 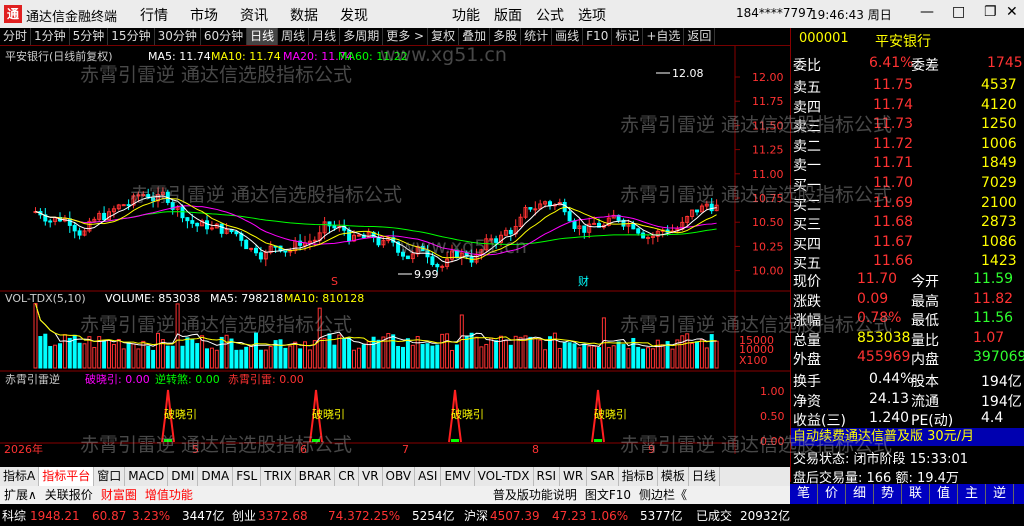 What do you see at coordinates (347, 476) in the screenshot?
I see `indicator-tab: CR` at bounding box center [347, 476].